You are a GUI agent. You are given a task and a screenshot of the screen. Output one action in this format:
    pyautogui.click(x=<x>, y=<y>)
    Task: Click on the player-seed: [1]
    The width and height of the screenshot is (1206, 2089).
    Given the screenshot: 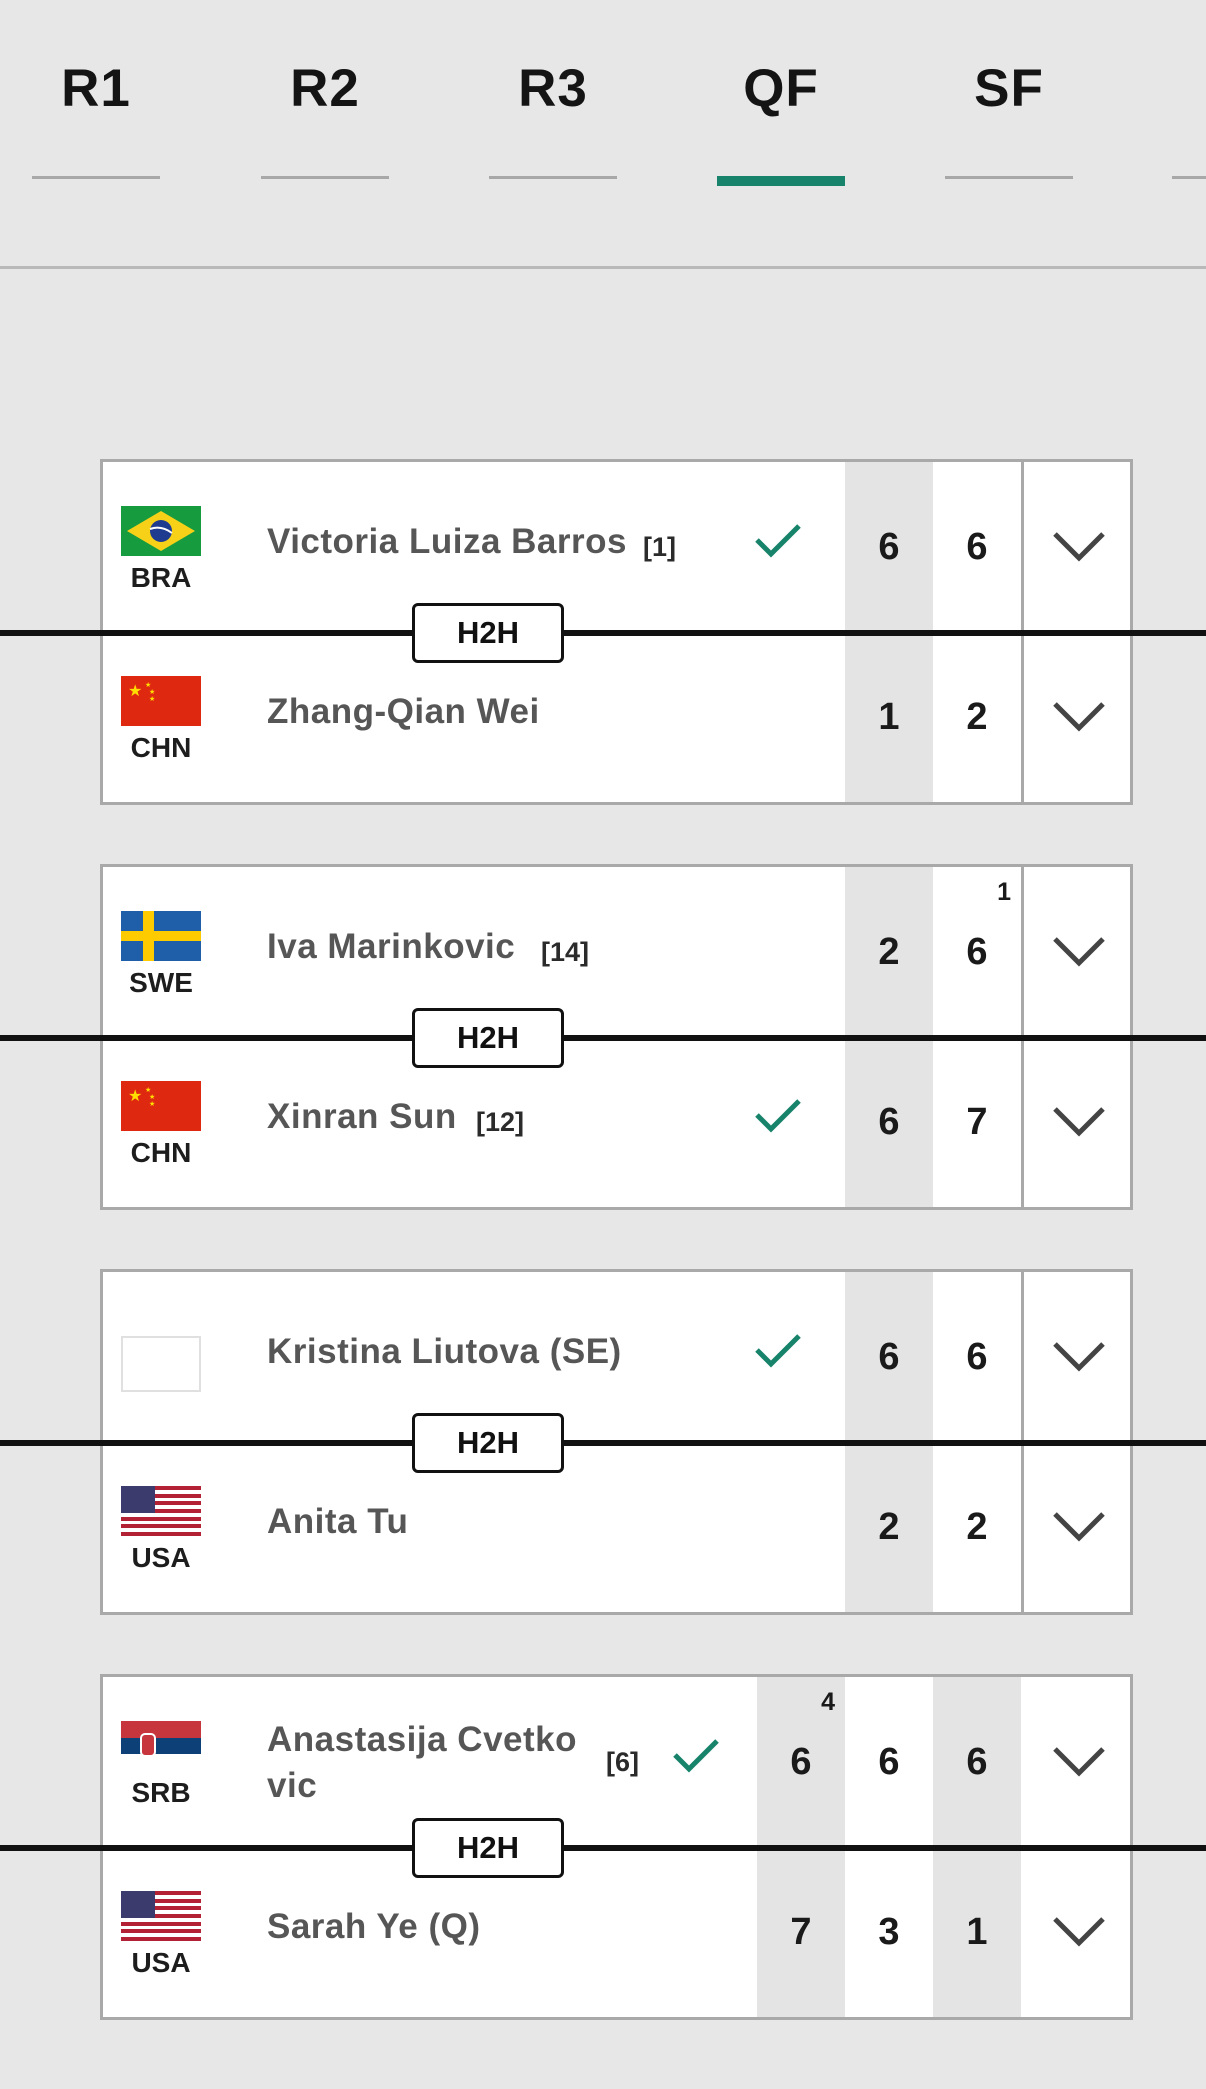 What is the action you would take?
    pyautogui.click(x=659, y=547)
    